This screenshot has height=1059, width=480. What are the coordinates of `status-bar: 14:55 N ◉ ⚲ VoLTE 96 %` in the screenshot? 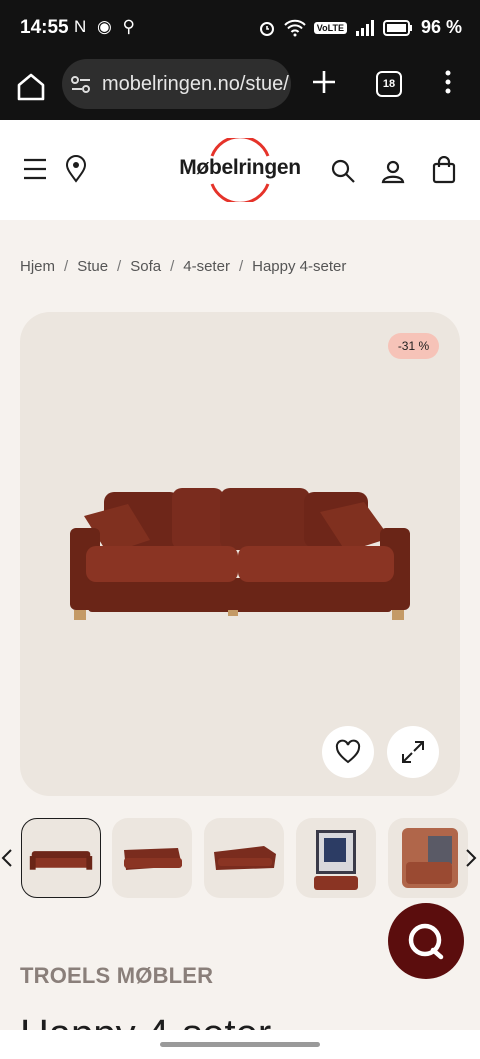 It's located at (240, 28).